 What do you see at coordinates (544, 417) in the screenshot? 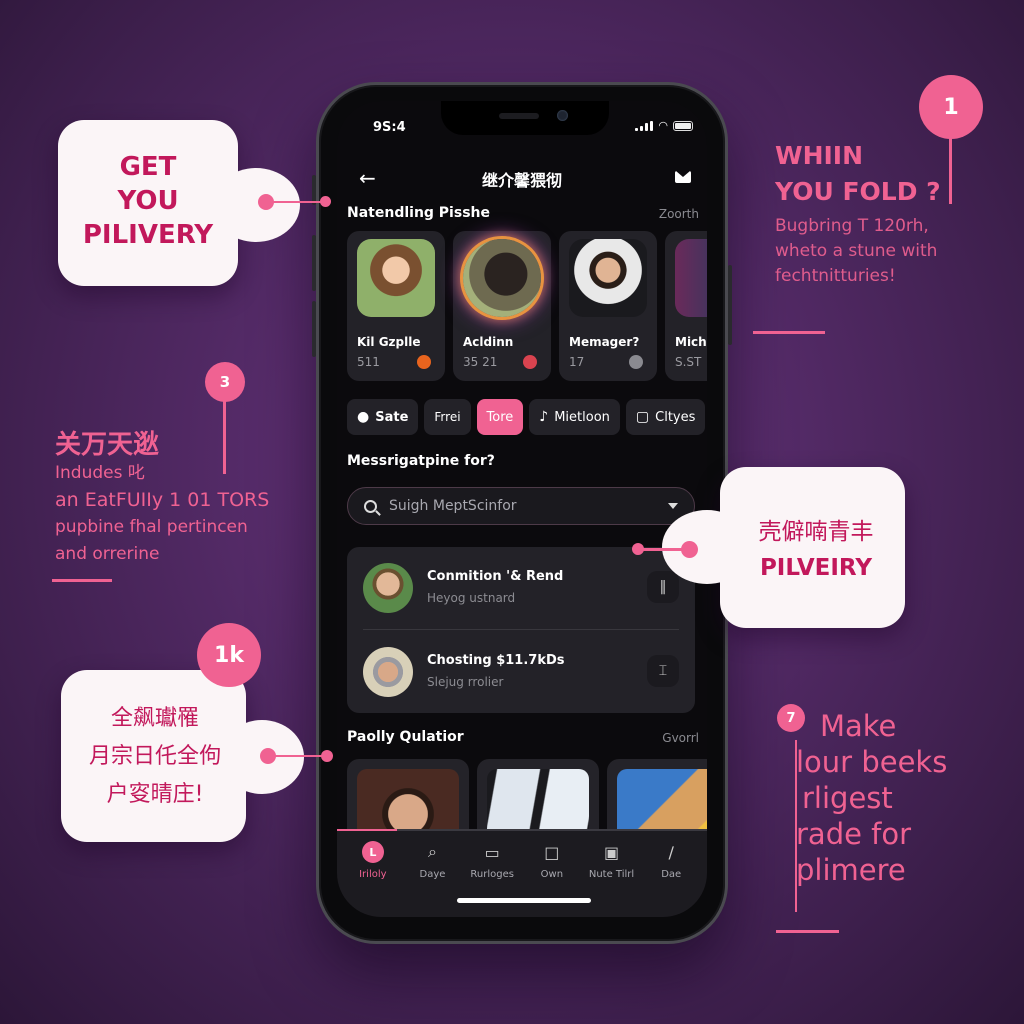
I see `music-note-icon: ♪` at bounding box center [544, 417].